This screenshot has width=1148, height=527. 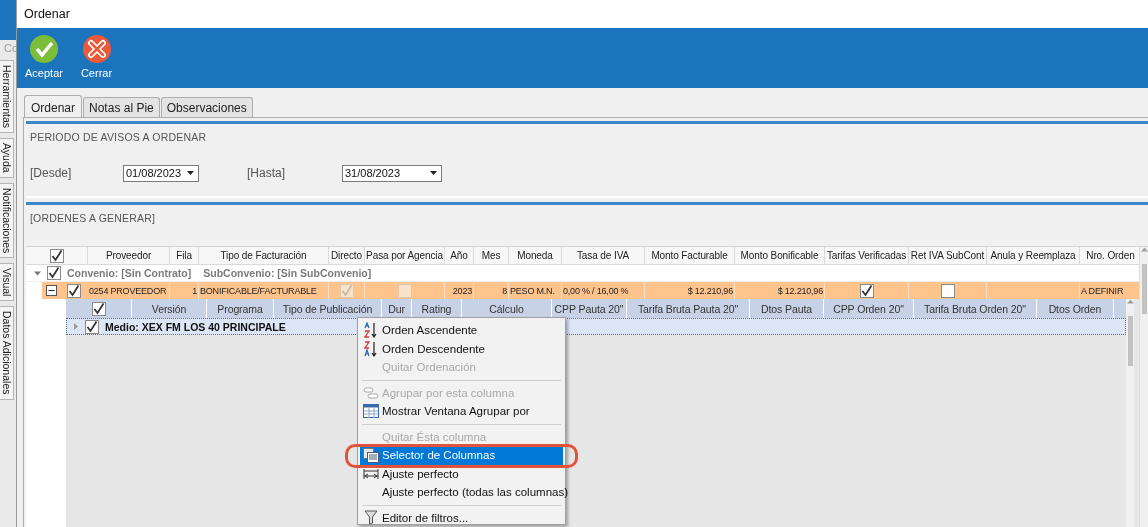 What do you see at coordinates (37, 273) in the screenshot?
I see `collapse-arrow-icon` at bounding box center [37, 273].